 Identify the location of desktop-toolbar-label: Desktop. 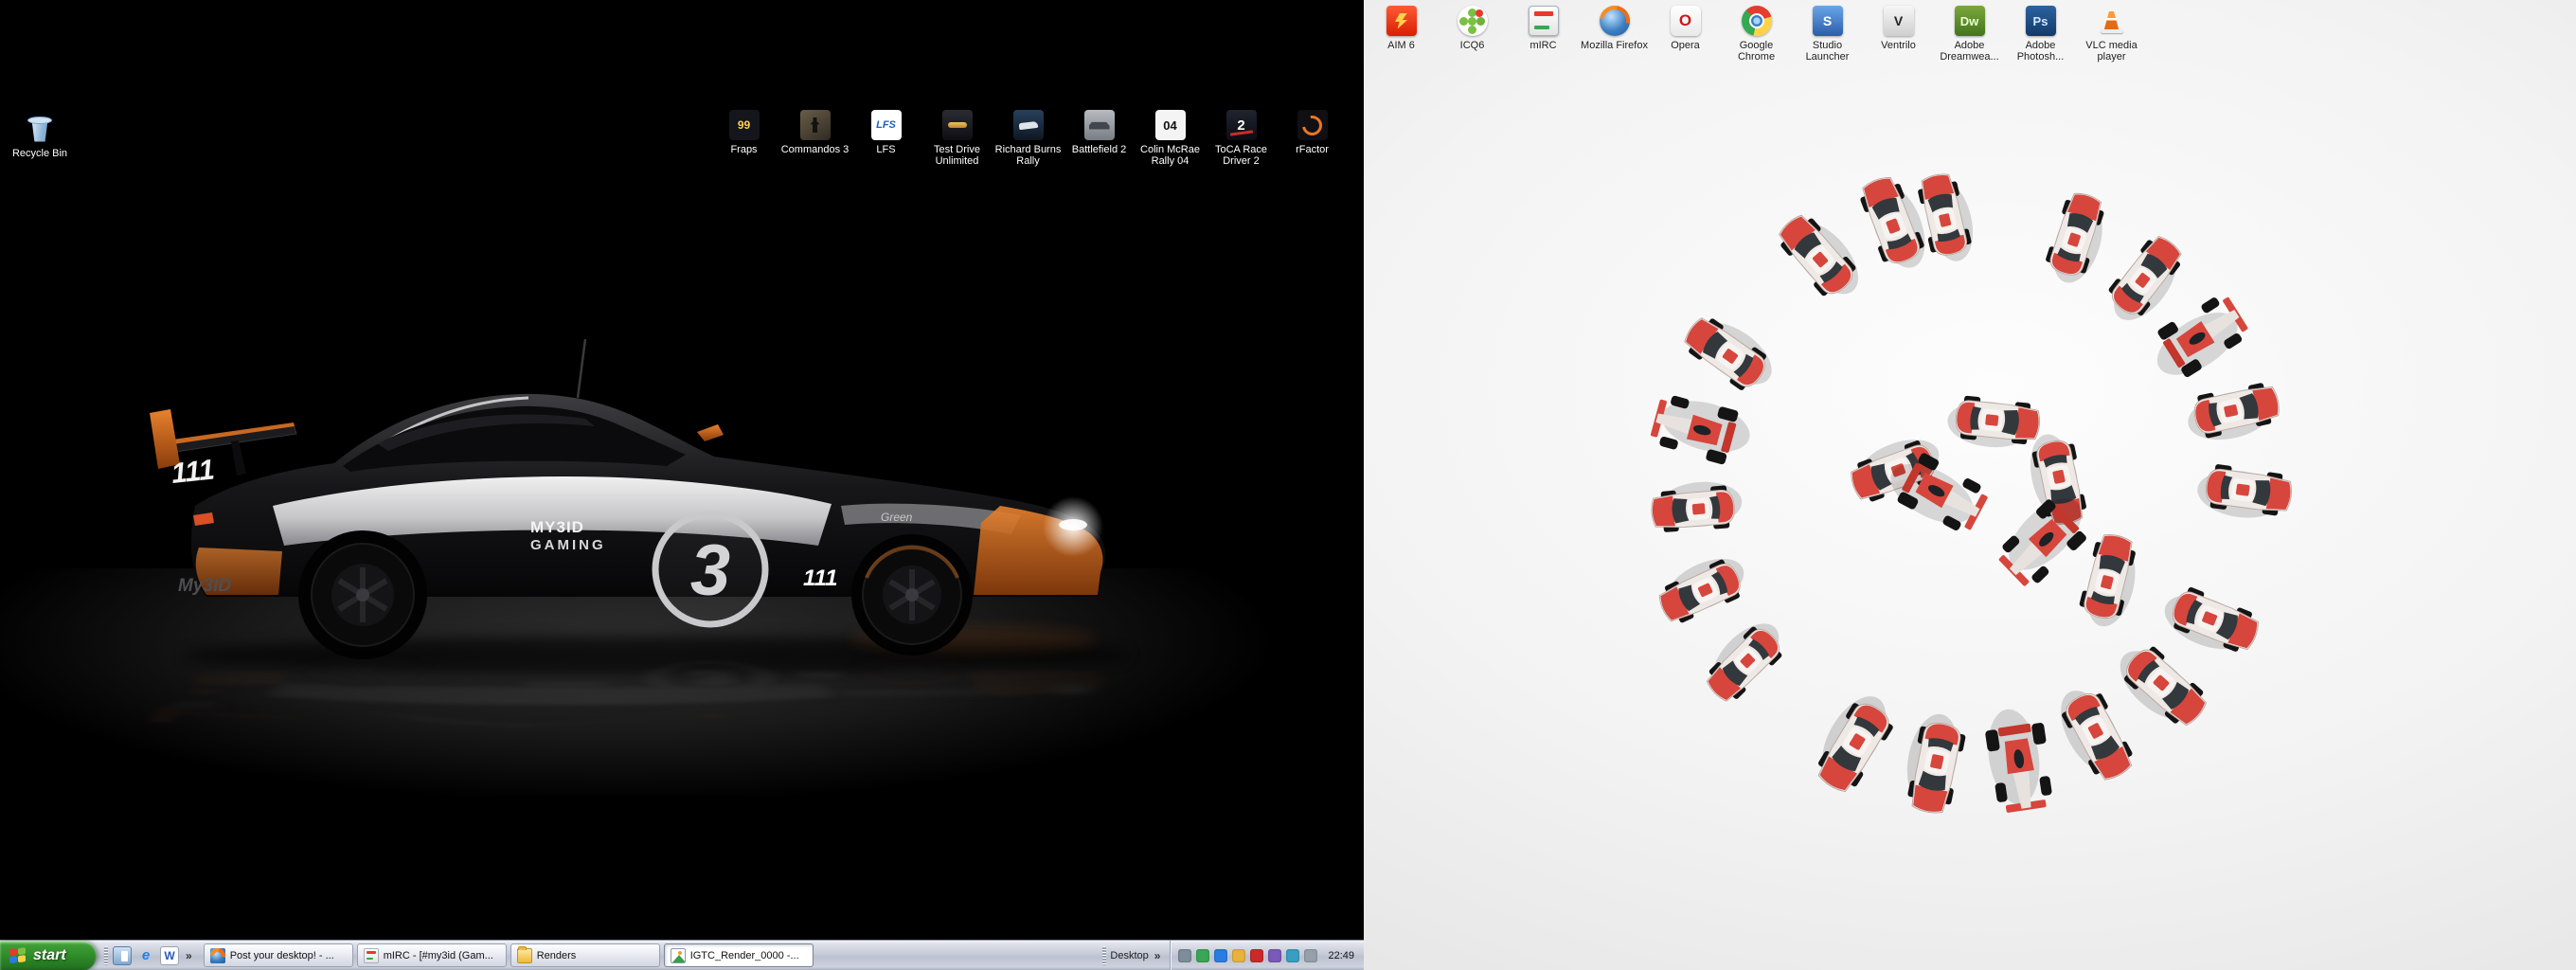
(1129, 955).